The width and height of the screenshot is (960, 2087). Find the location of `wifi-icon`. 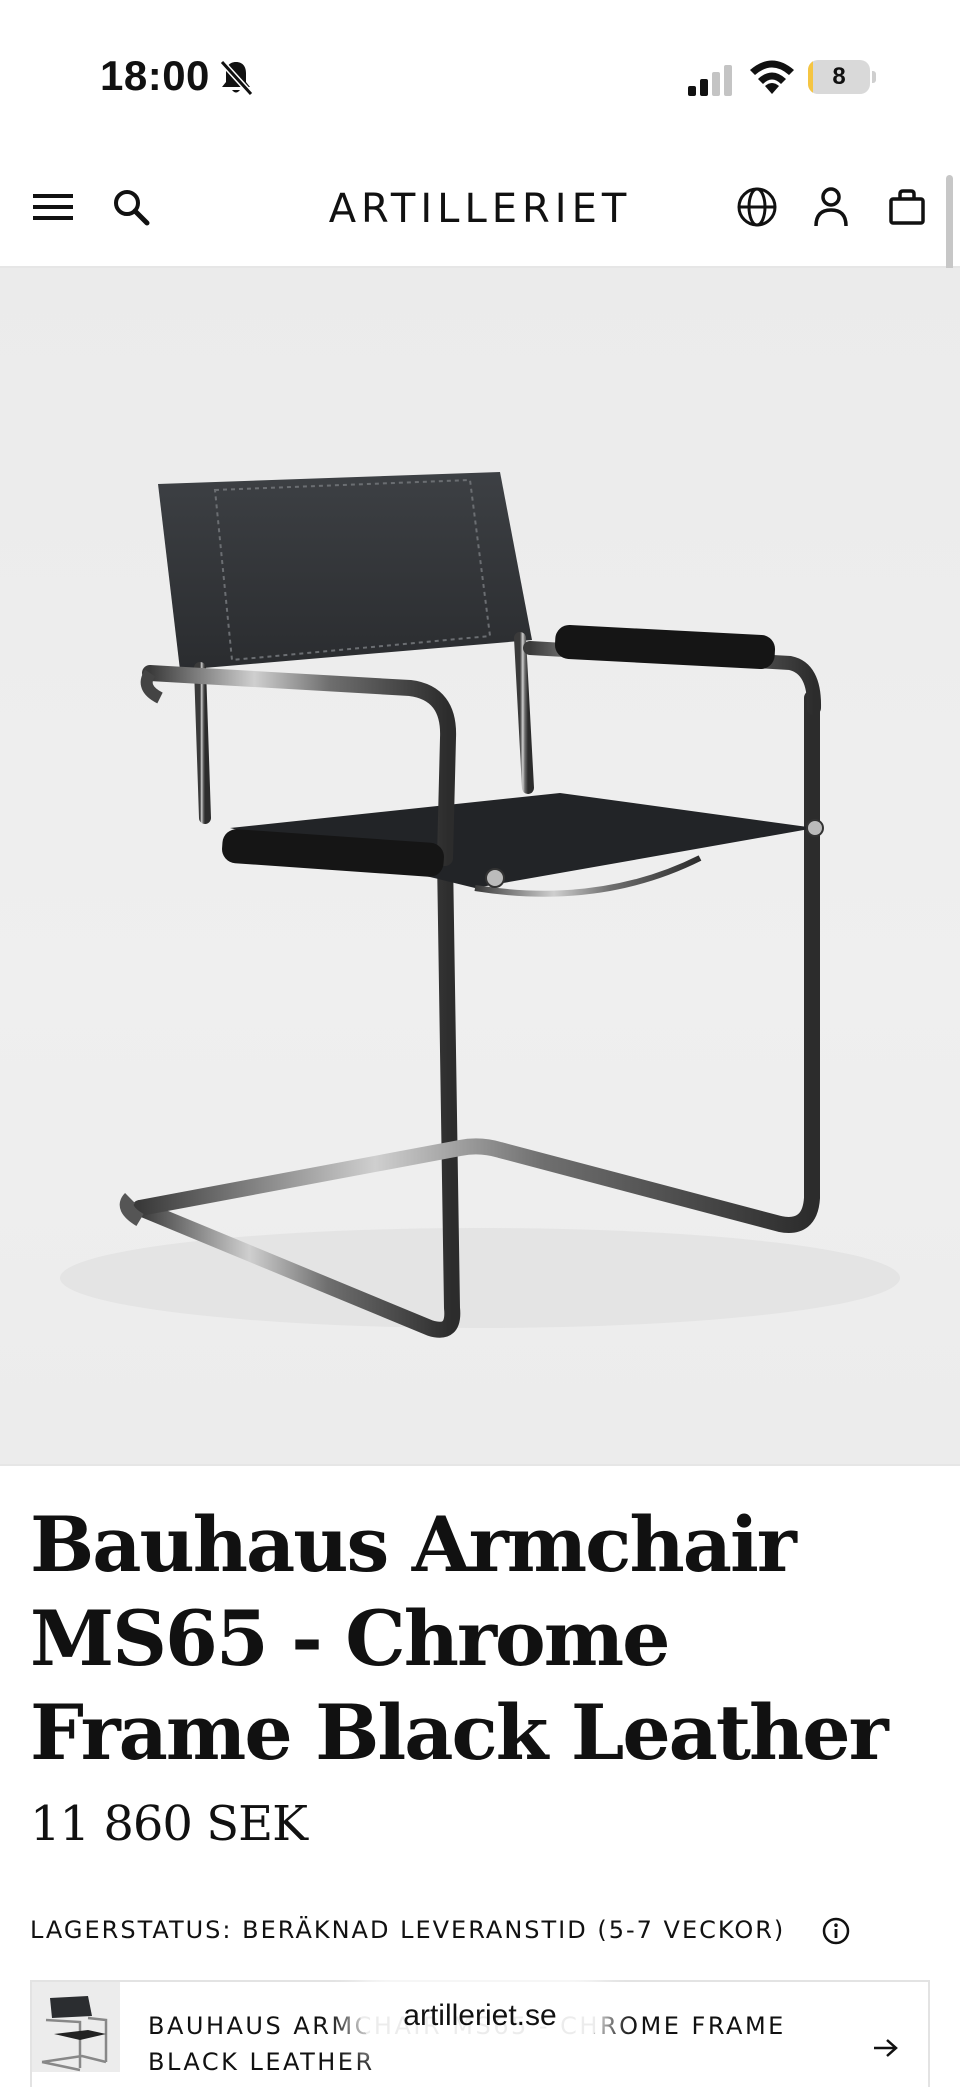

wifi-icon is located at coordinates (772, 77).